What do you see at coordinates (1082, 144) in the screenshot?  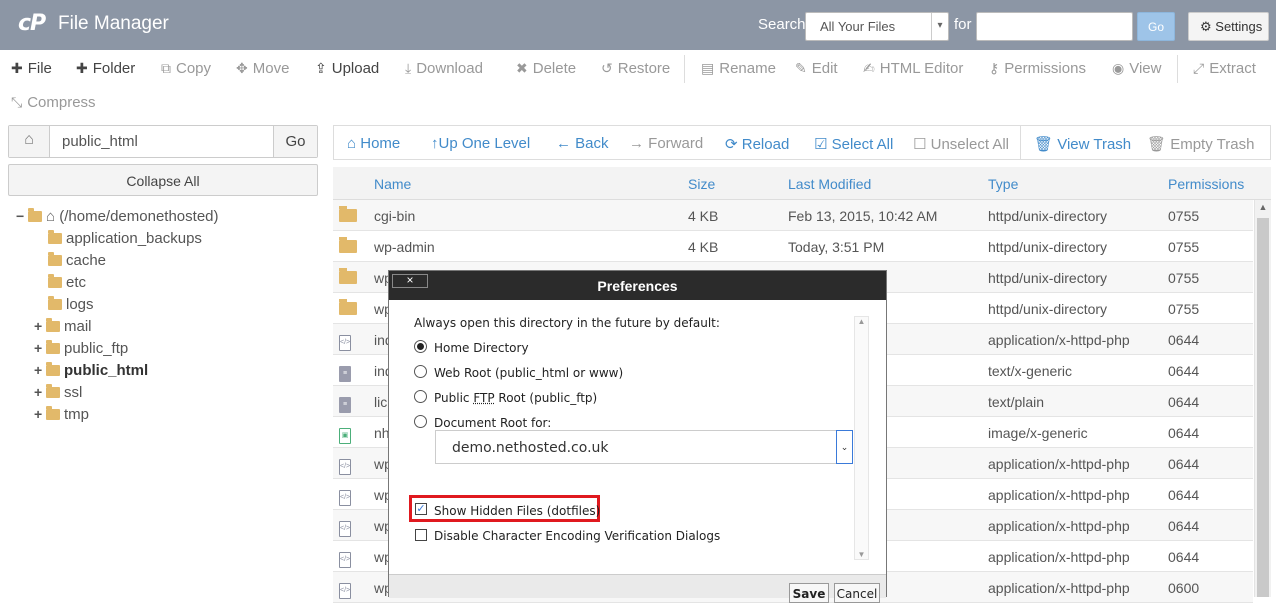 I see `view-trash-button: 🗑 View Trash` at bounding box center [1082, 144].